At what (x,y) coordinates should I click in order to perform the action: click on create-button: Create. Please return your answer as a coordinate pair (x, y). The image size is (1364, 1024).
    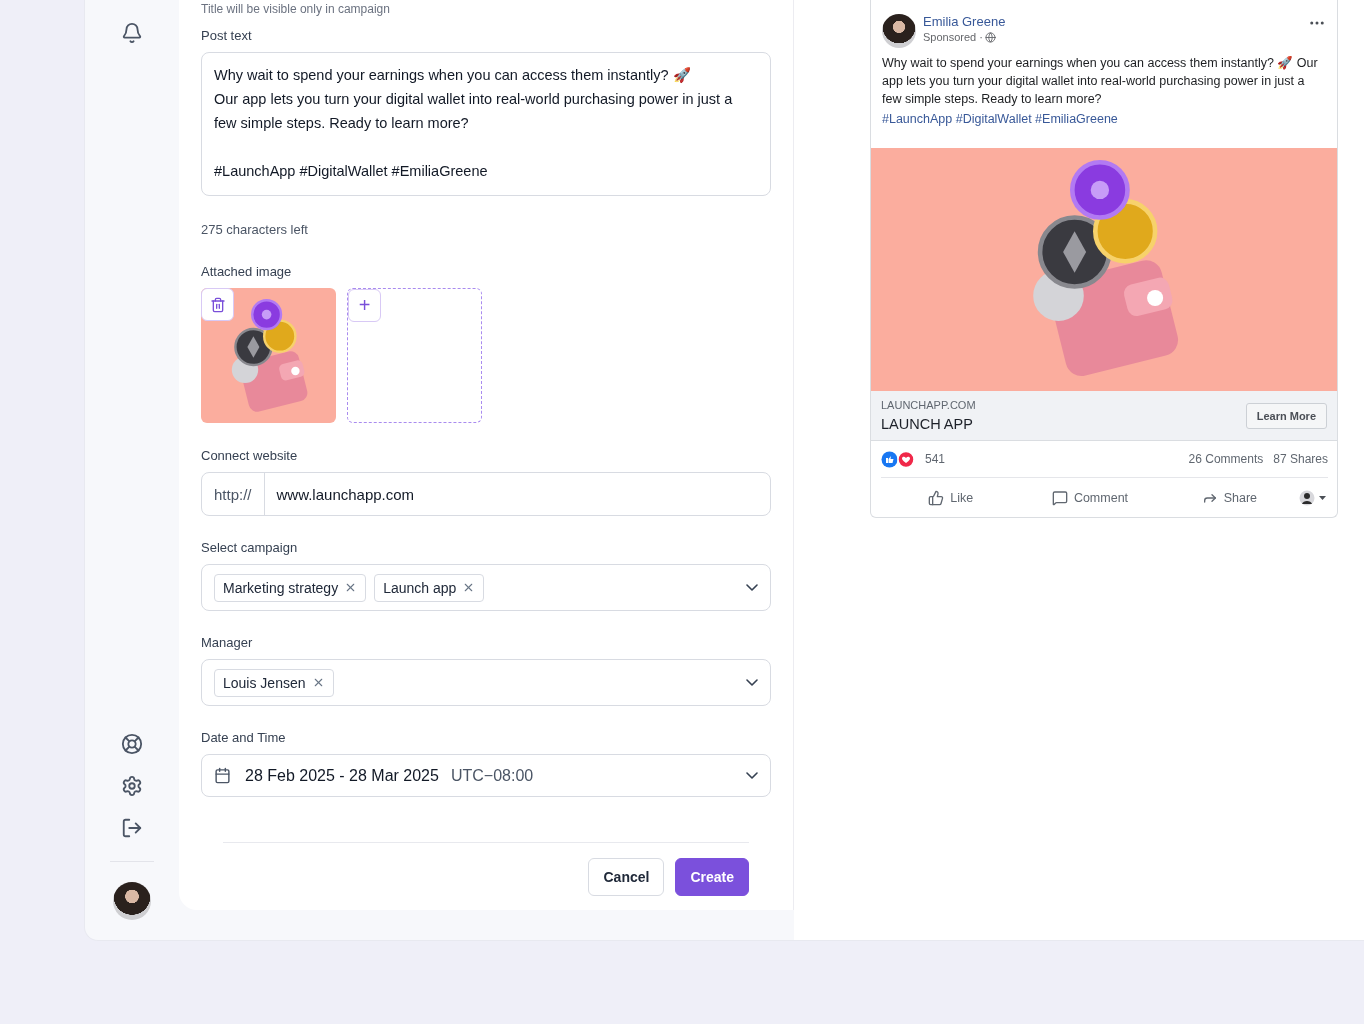
    Looking at the image, I should click on (712, 877).